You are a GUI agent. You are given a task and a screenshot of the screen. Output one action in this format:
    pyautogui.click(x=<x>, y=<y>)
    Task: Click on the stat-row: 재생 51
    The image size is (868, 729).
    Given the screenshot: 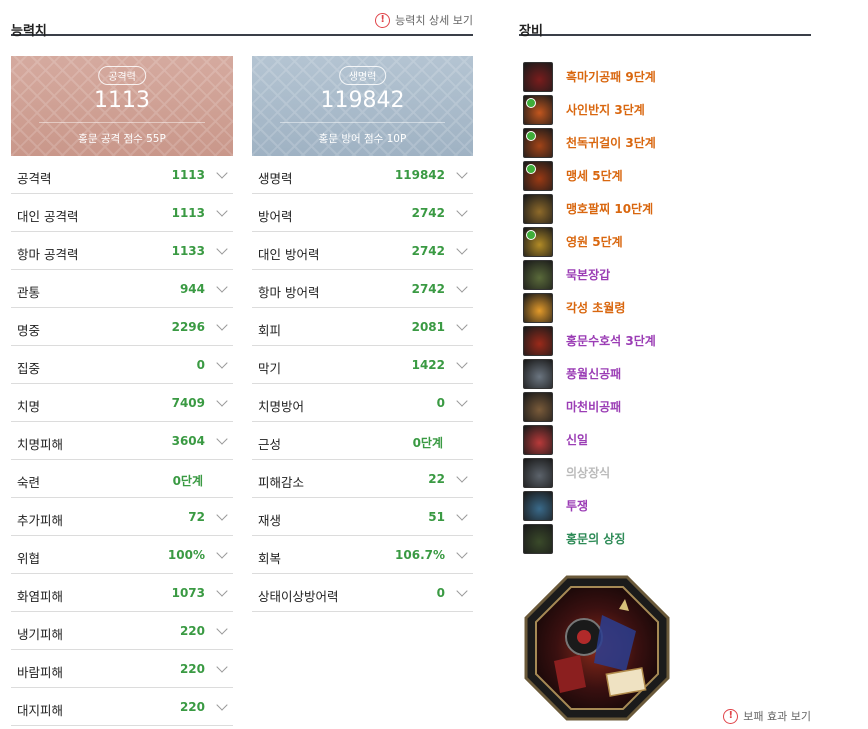 What is the action you would take?
    pyautogui.click(x=362, y=517)
    